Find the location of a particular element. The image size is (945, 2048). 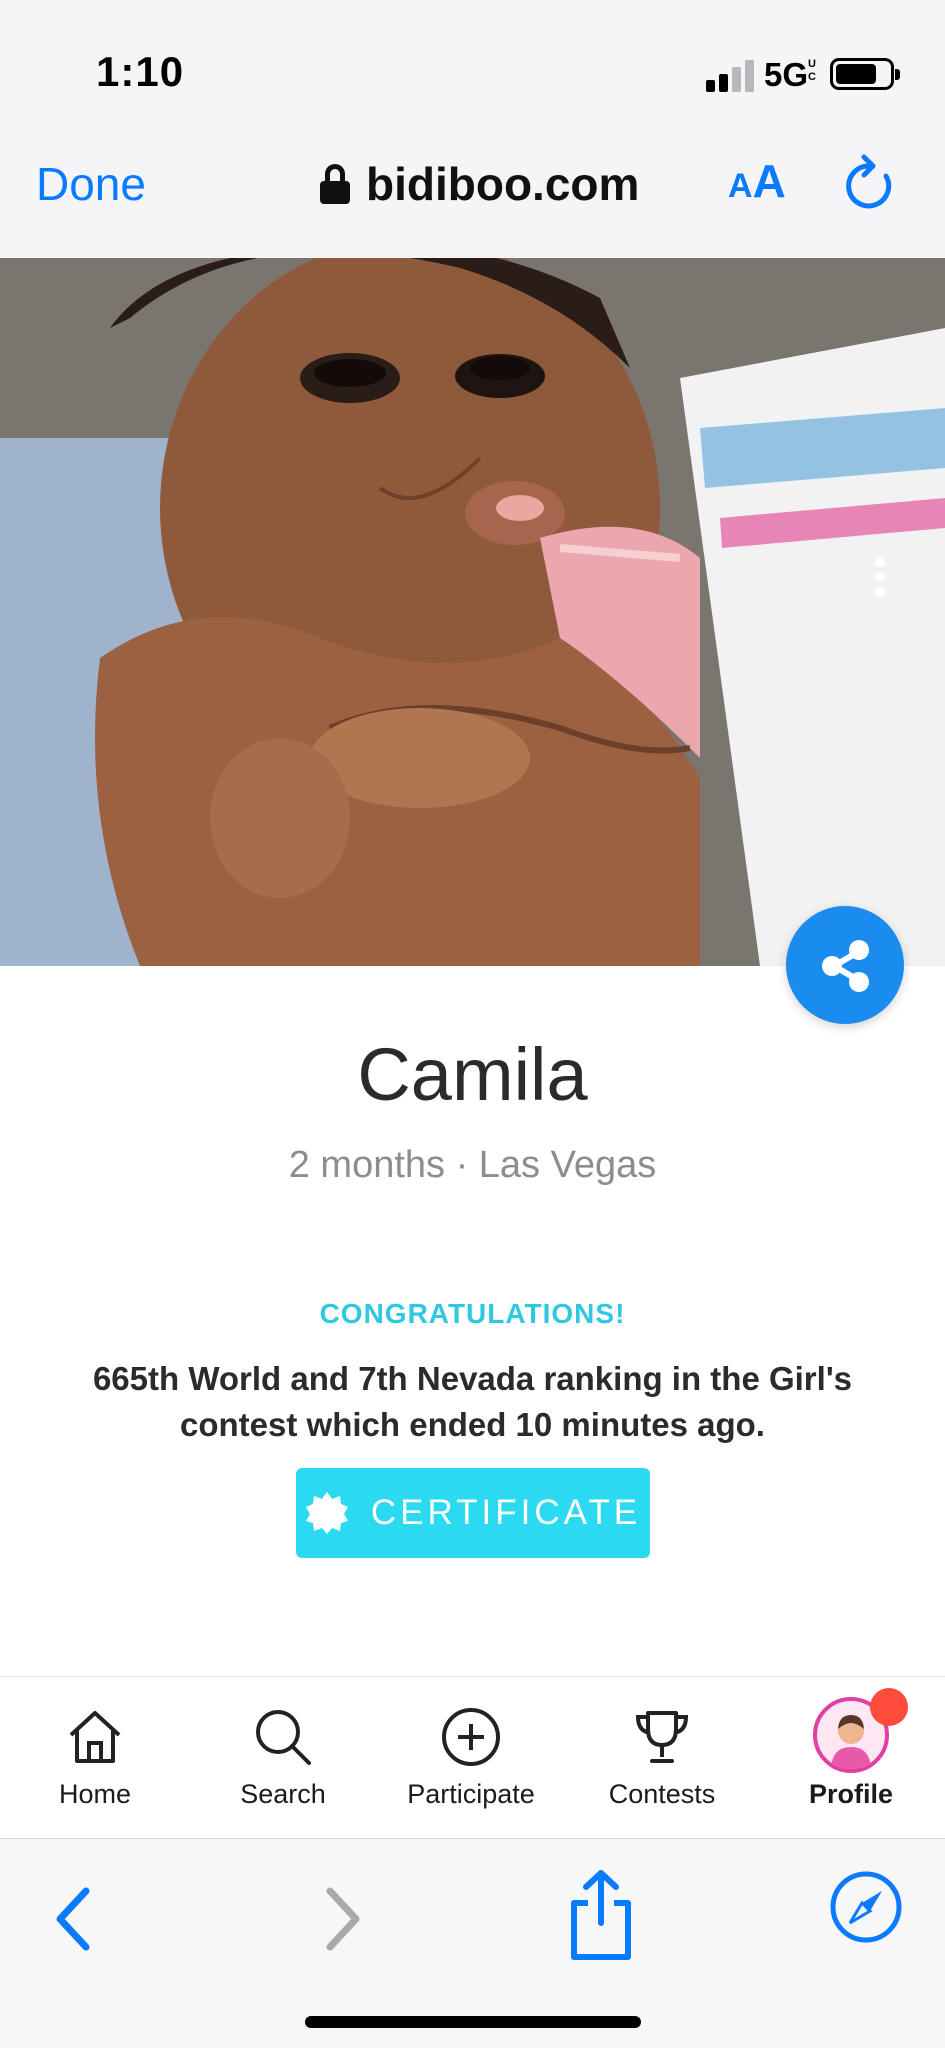

bottom-tab-bar: Home Search Participate Contests Profile is located at coordinates (472, 1757).